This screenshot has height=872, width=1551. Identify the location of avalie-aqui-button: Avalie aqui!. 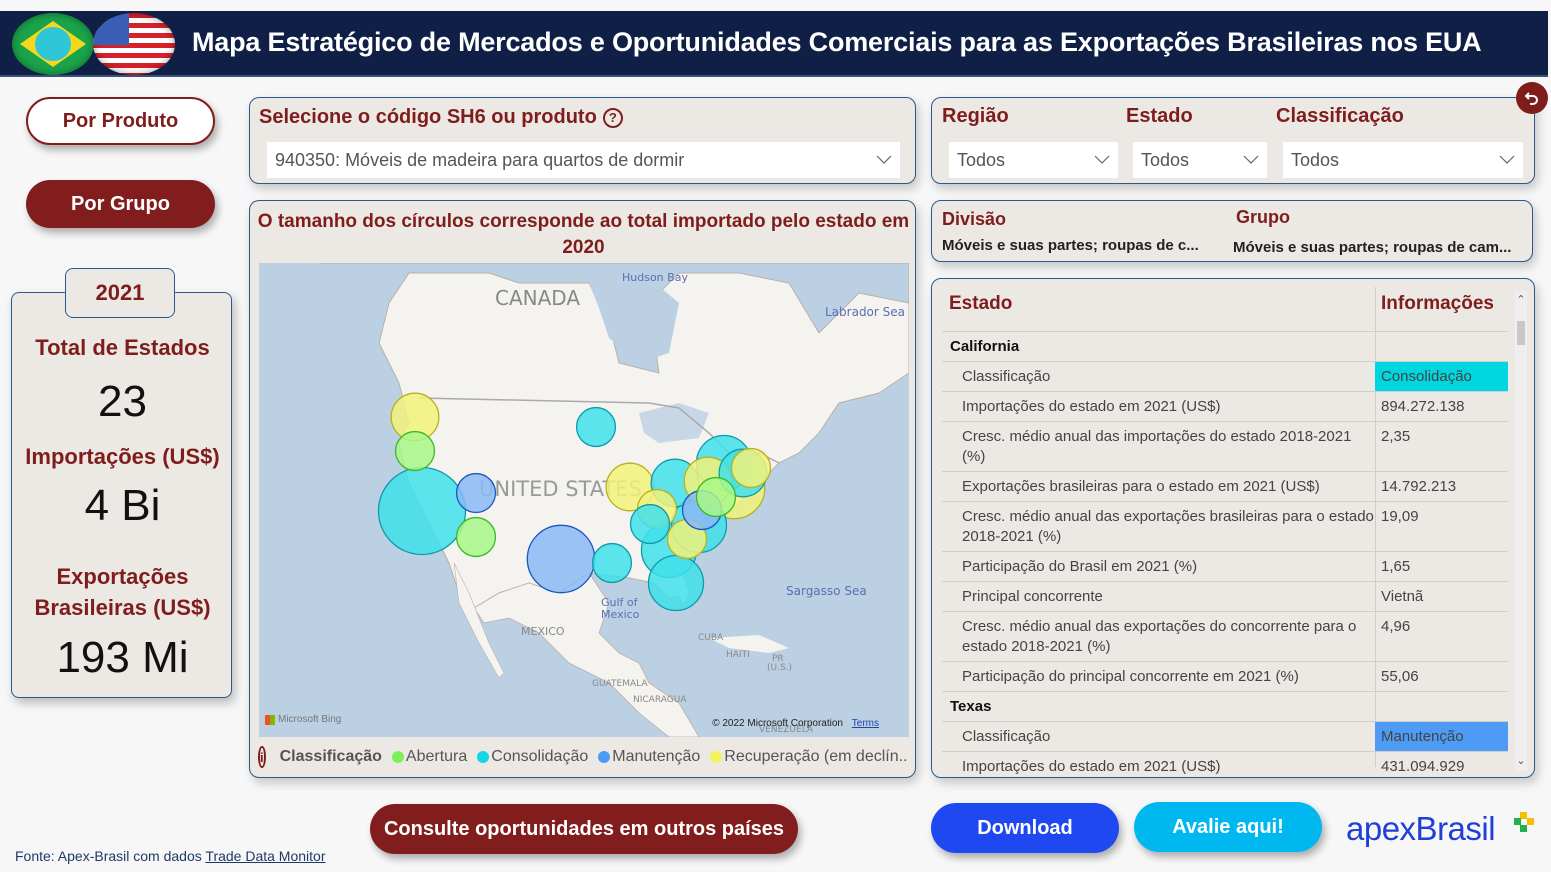
(1228, 827).